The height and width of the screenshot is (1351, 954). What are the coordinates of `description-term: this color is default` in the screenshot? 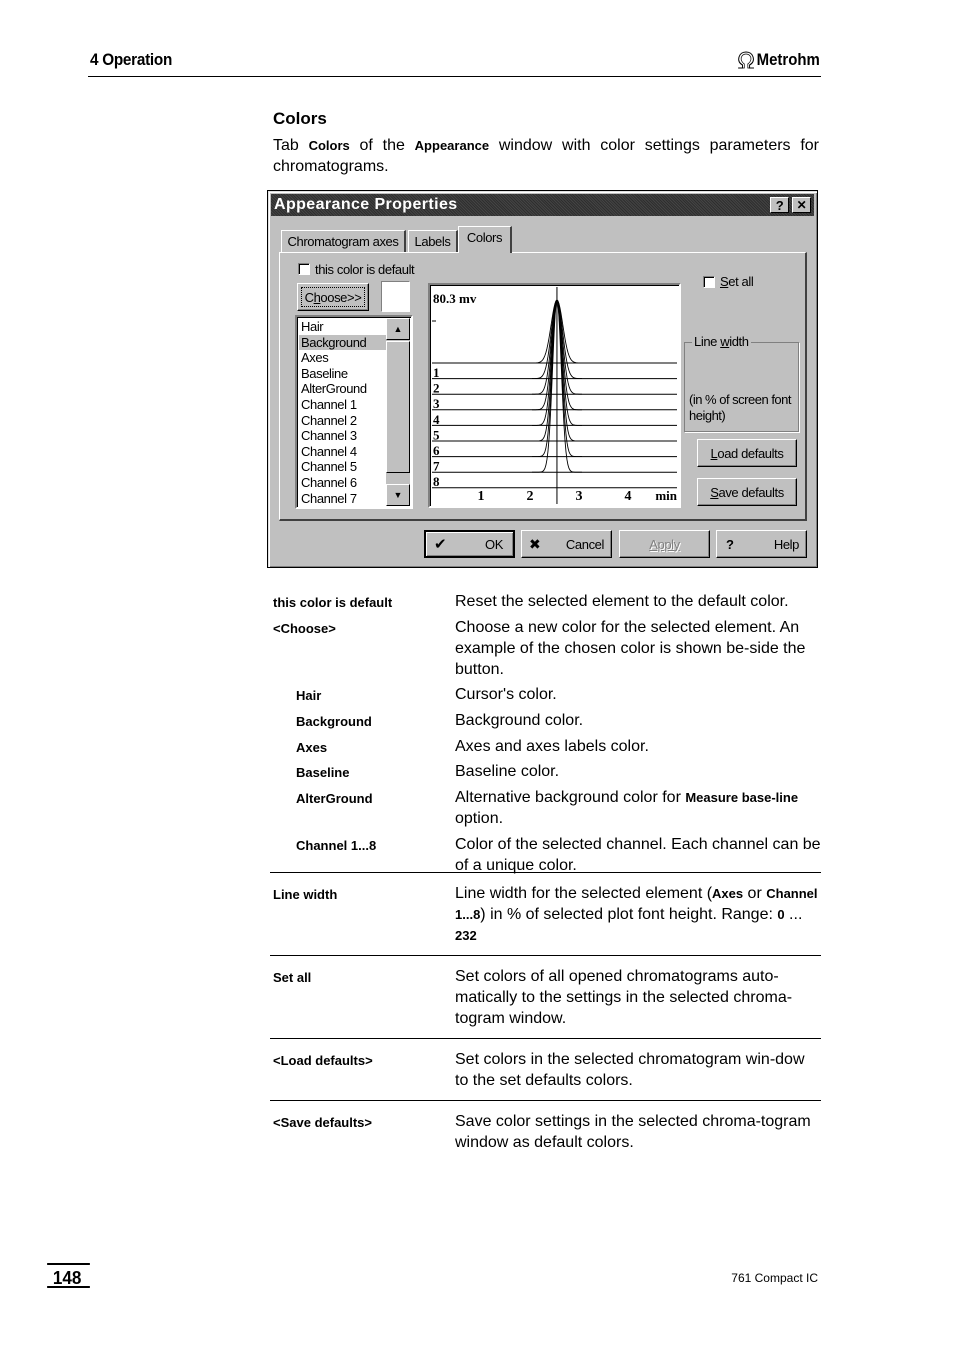 It's located at (333, 602).